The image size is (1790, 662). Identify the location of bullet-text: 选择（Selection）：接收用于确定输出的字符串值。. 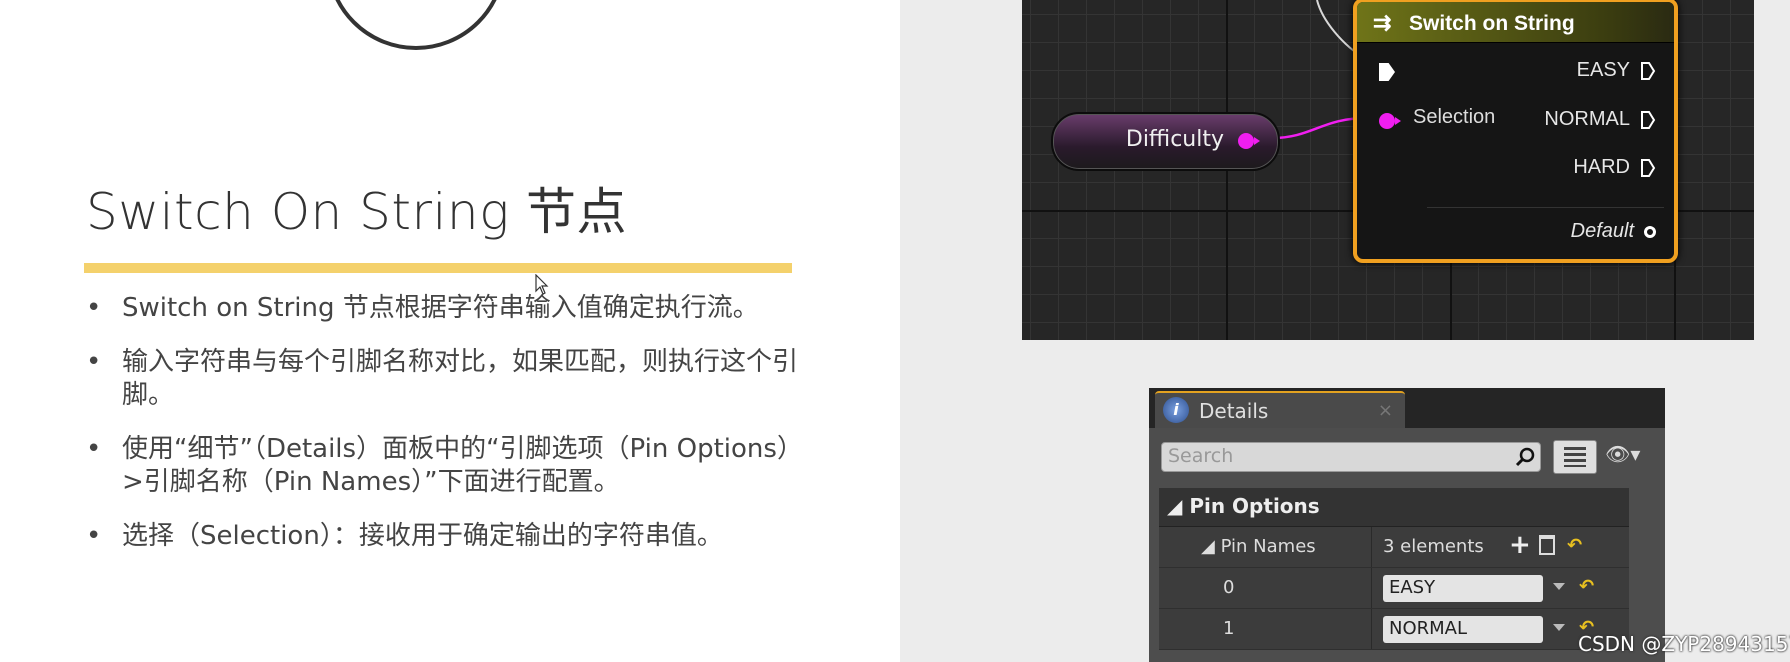
(422, 536).